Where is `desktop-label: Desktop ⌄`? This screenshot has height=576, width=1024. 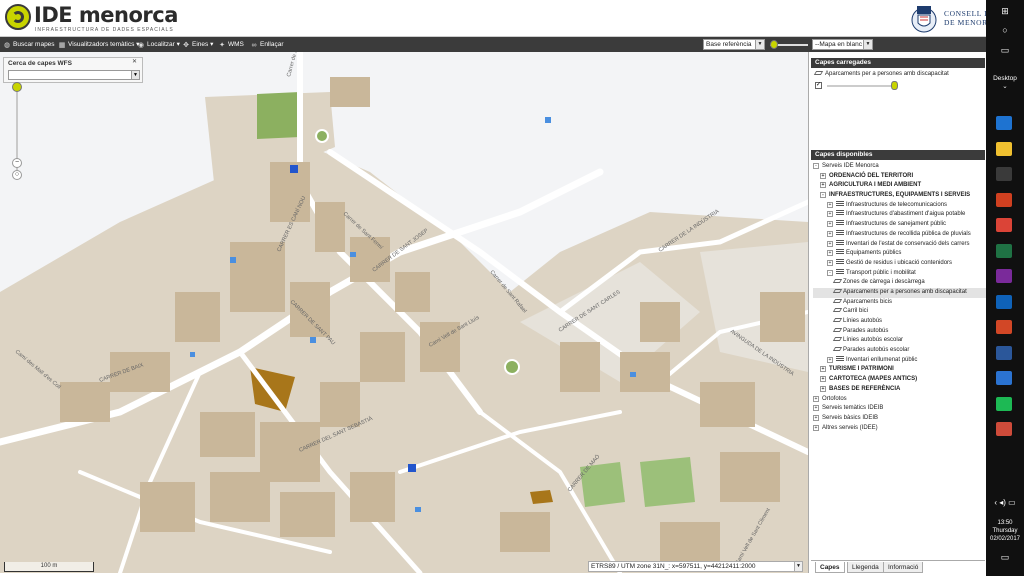
desktop-label: Desktop ⌄ is located at coordinates (1005, 82).